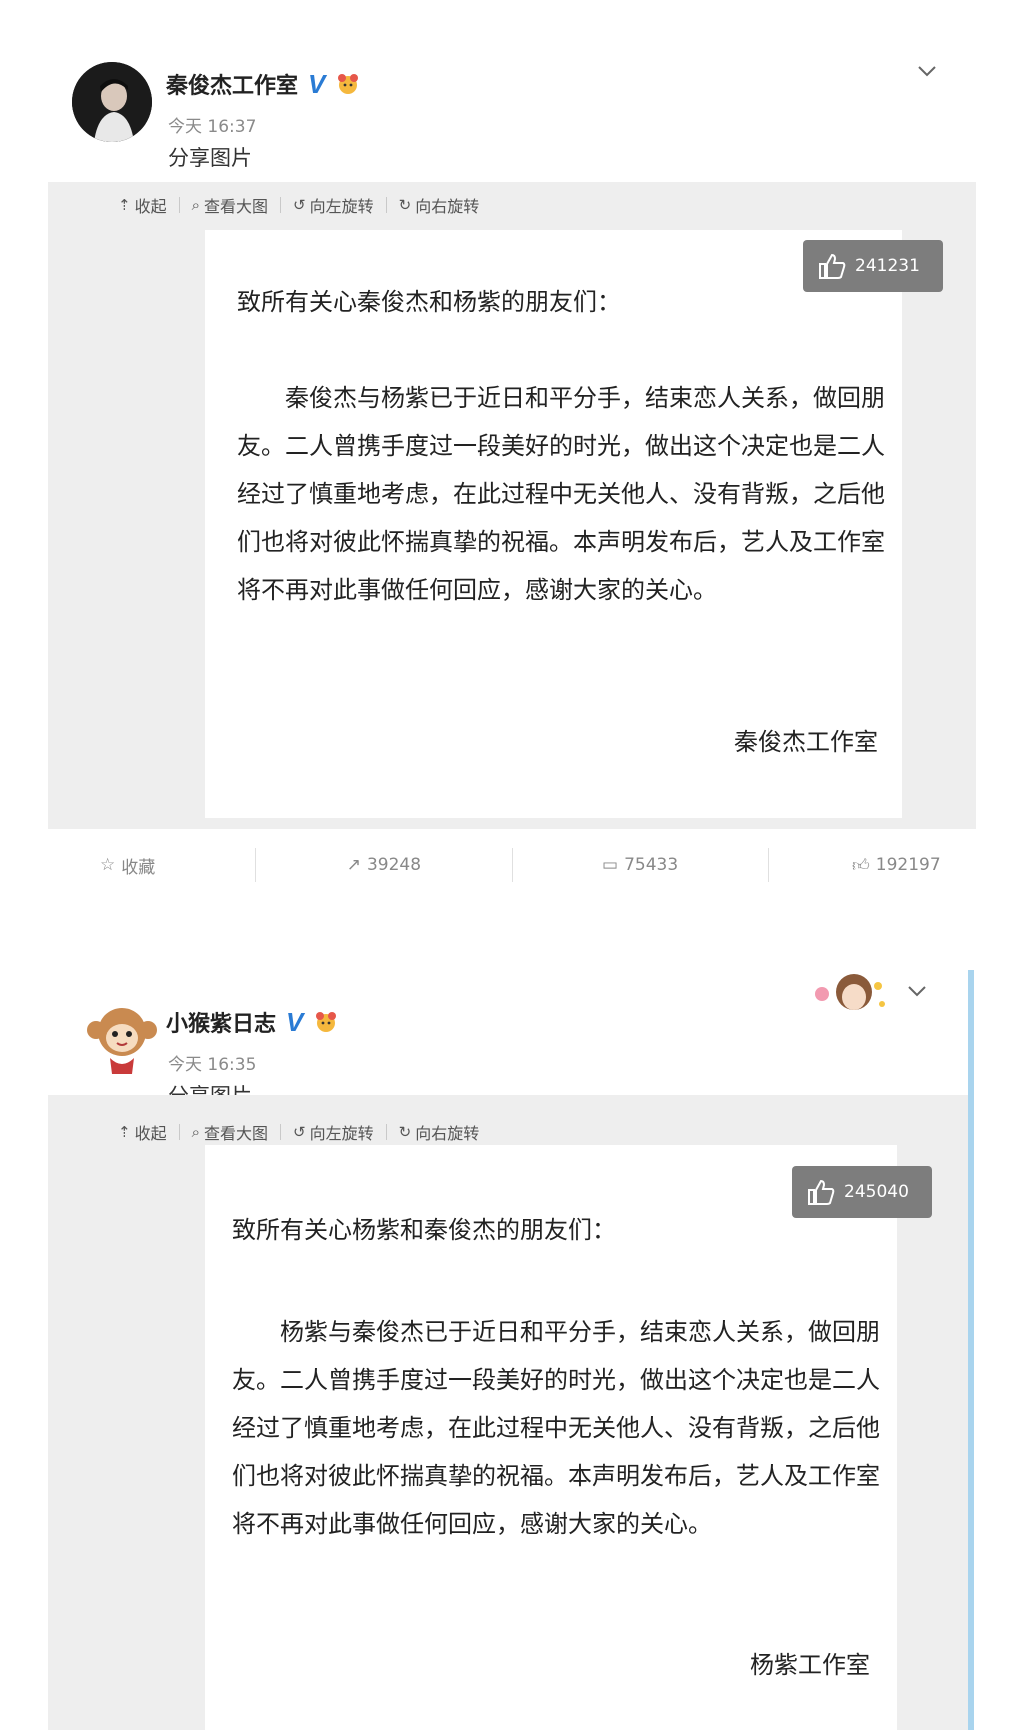 The height and width of the screenshot is (1730, 1024). Describe the element at coordinates (212, 1065) in the screenshot. I see `post-time: 今天 16:35` at that location.